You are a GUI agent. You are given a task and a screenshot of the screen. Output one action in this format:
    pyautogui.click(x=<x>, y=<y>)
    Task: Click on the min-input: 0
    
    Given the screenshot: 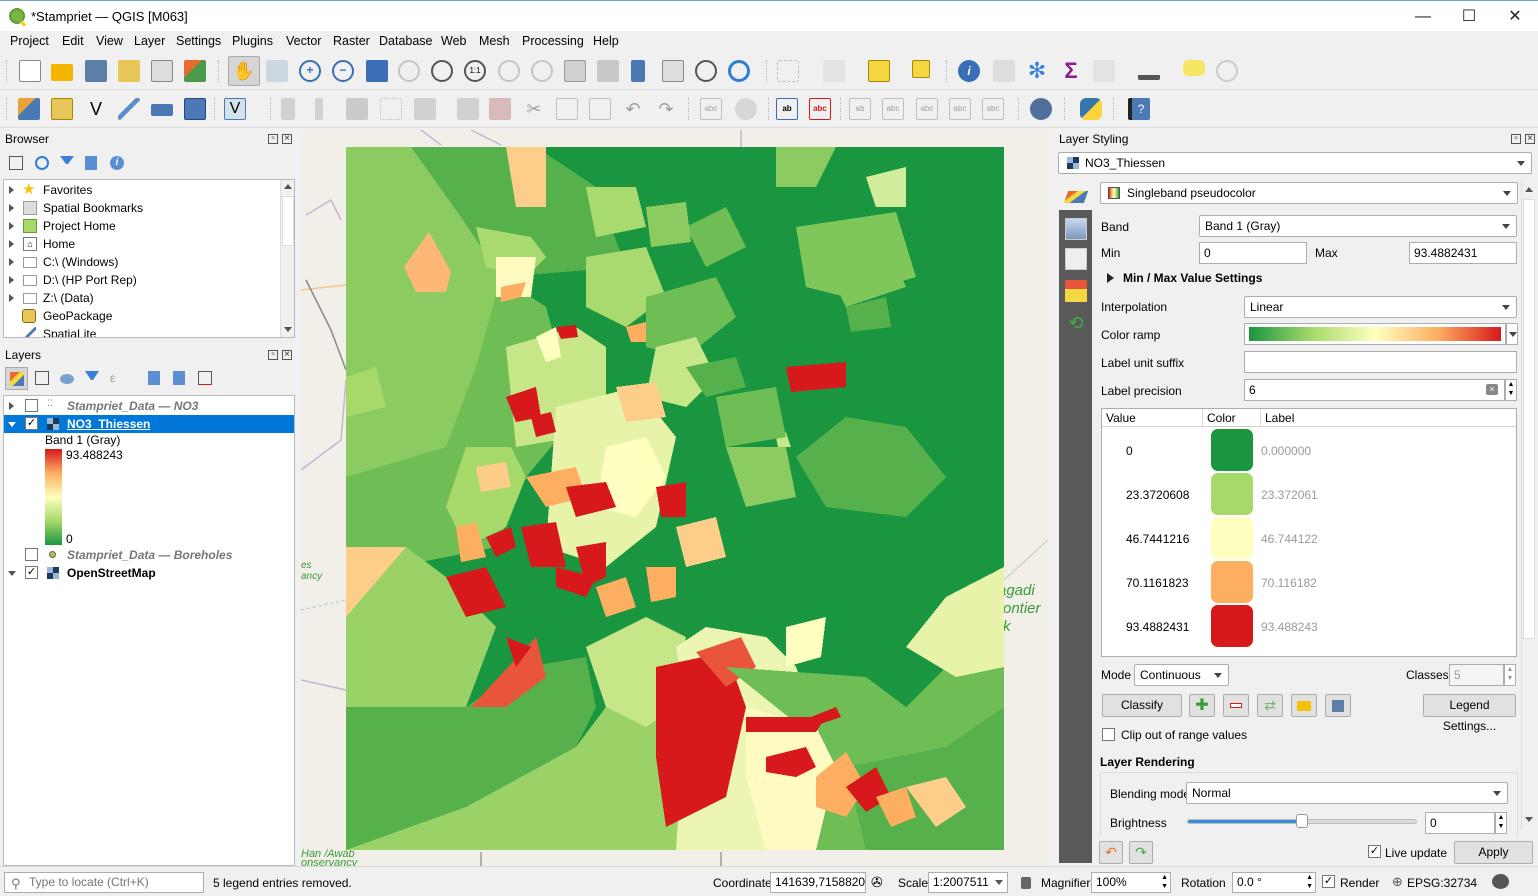 What is the action you would take?
    pyautogui.click(x=1253, y=253)
    